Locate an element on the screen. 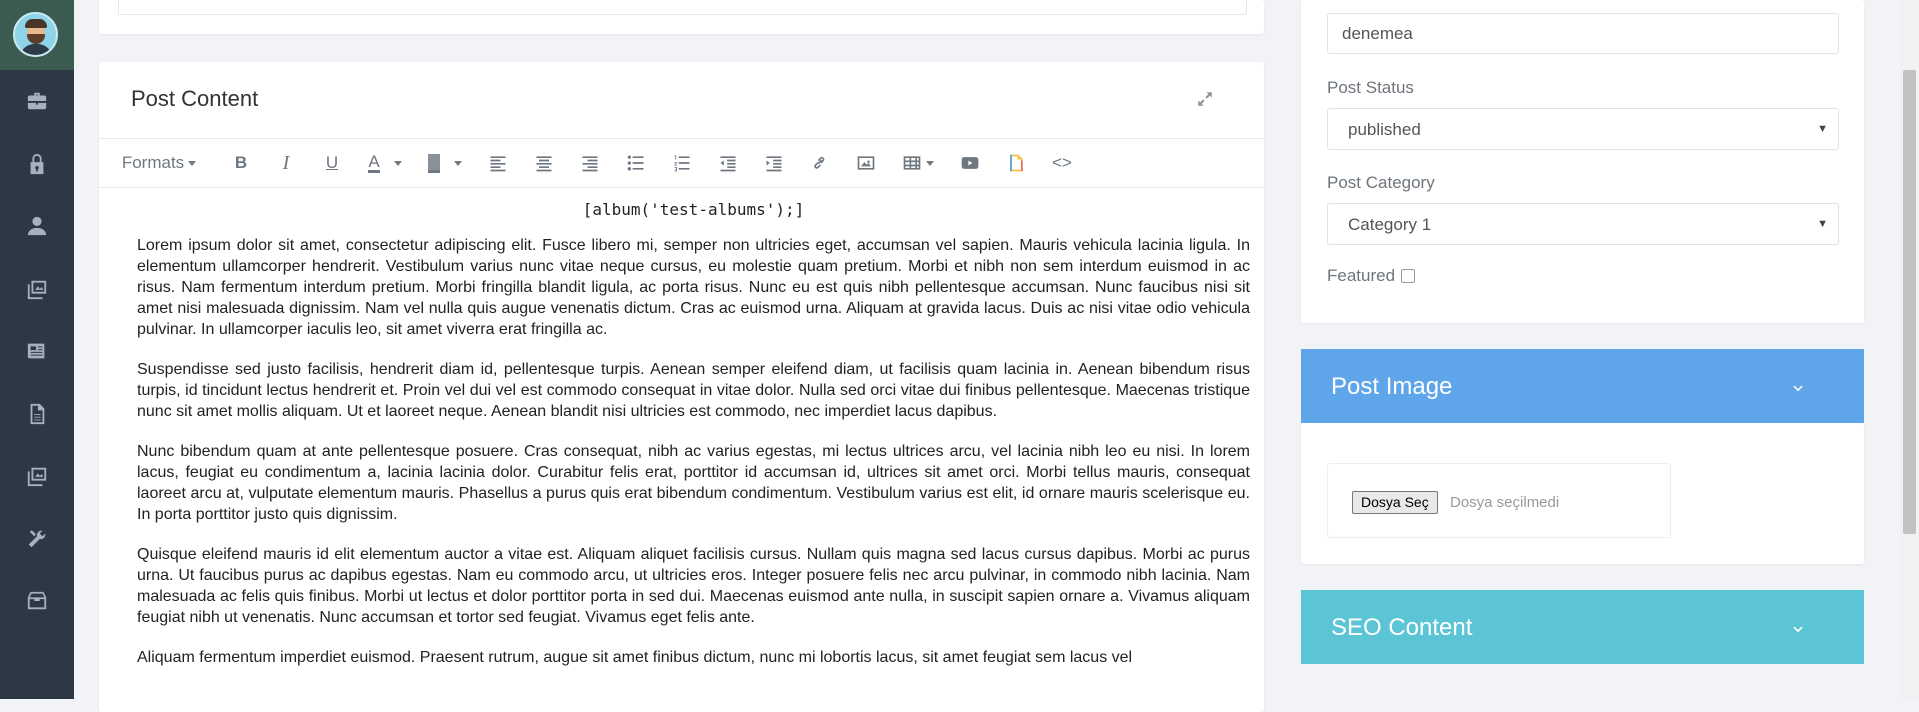 This screenshot has width=1919, height=712. file-status-text: Dosya seçilmedi is located at coordinates (1505, 502).